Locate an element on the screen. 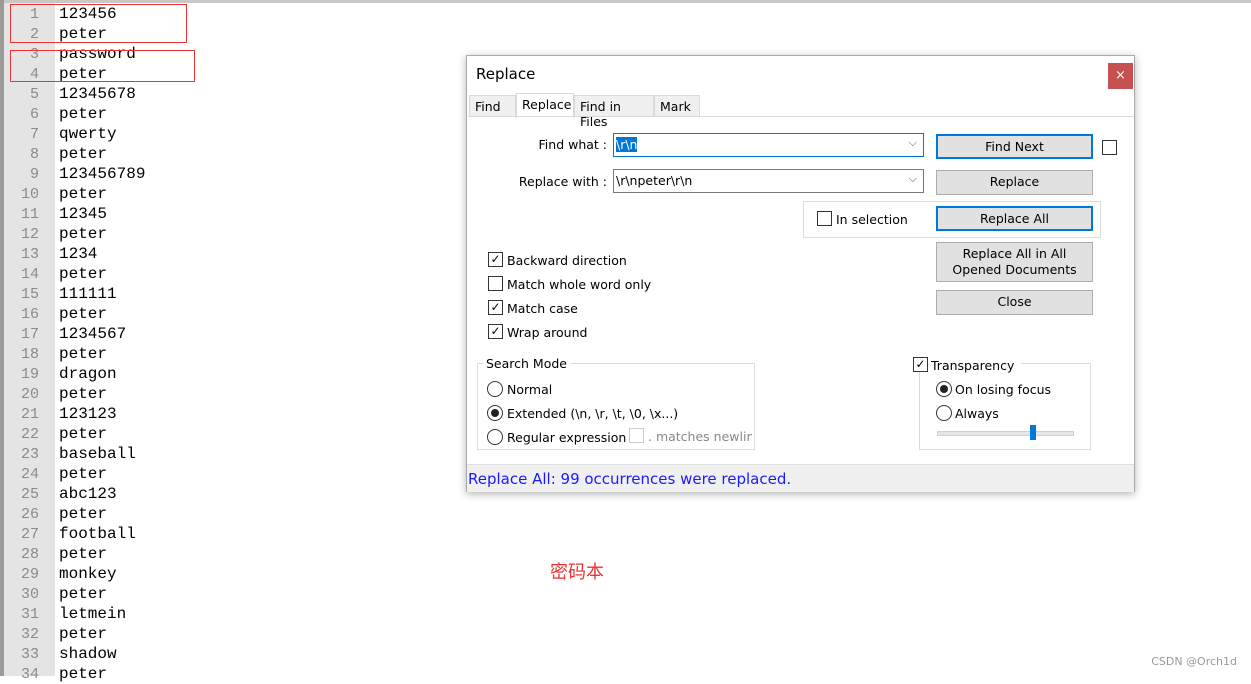  line-text: football is located at coordinates (97, 534).